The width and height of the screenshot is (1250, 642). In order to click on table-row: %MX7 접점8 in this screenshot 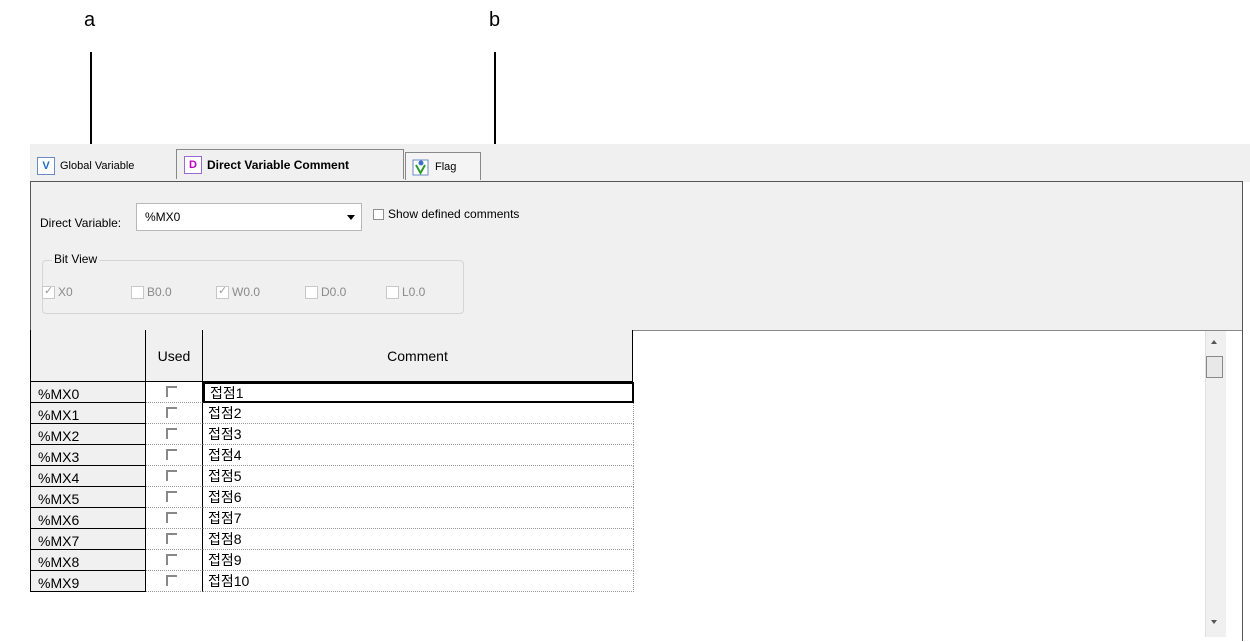, I will do `click(332, 539)`.